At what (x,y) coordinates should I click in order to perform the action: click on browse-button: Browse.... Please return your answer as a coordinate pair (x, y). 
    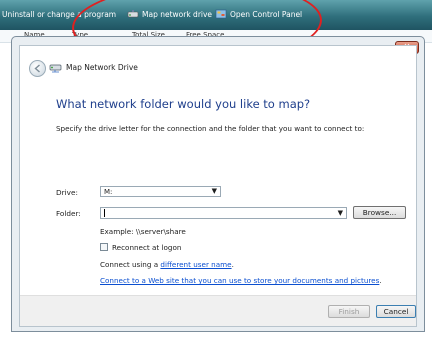
    Looking at the image, I should click on (379, 212).